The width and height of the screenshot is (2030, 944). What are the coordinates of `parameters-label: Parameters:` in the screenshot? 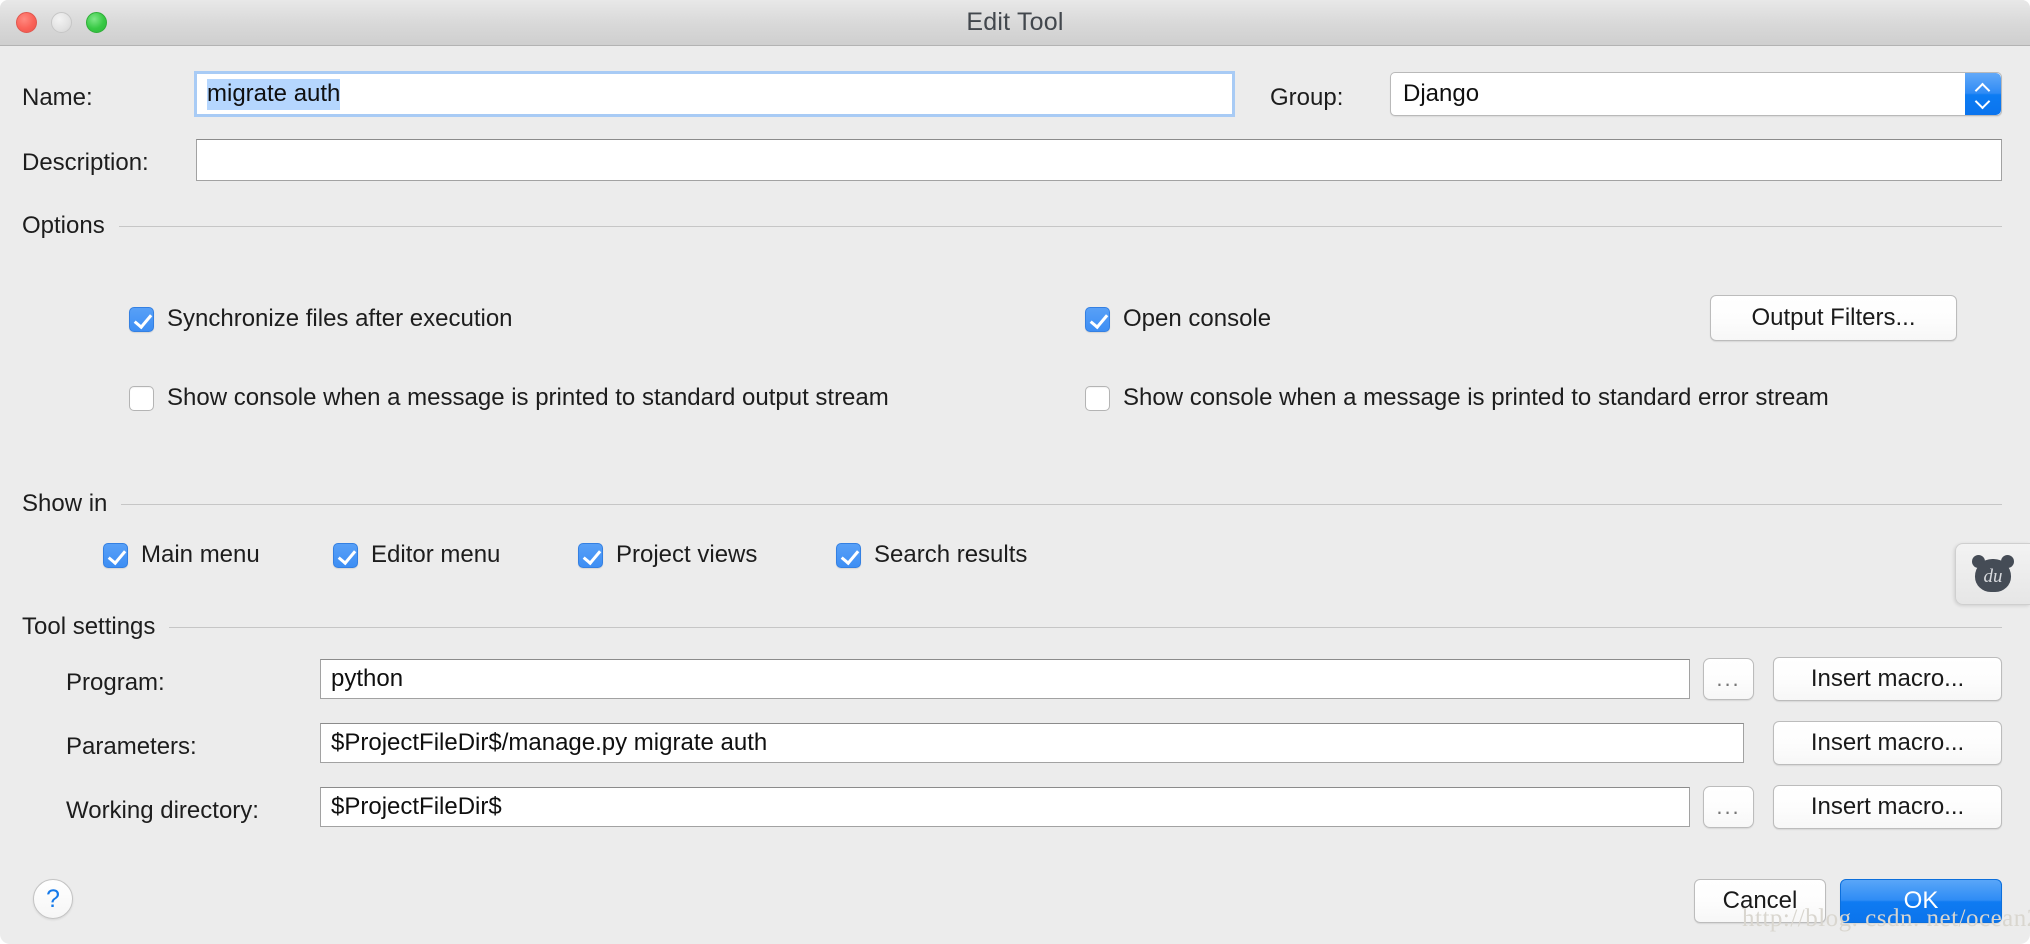 It's located at (131, 746).